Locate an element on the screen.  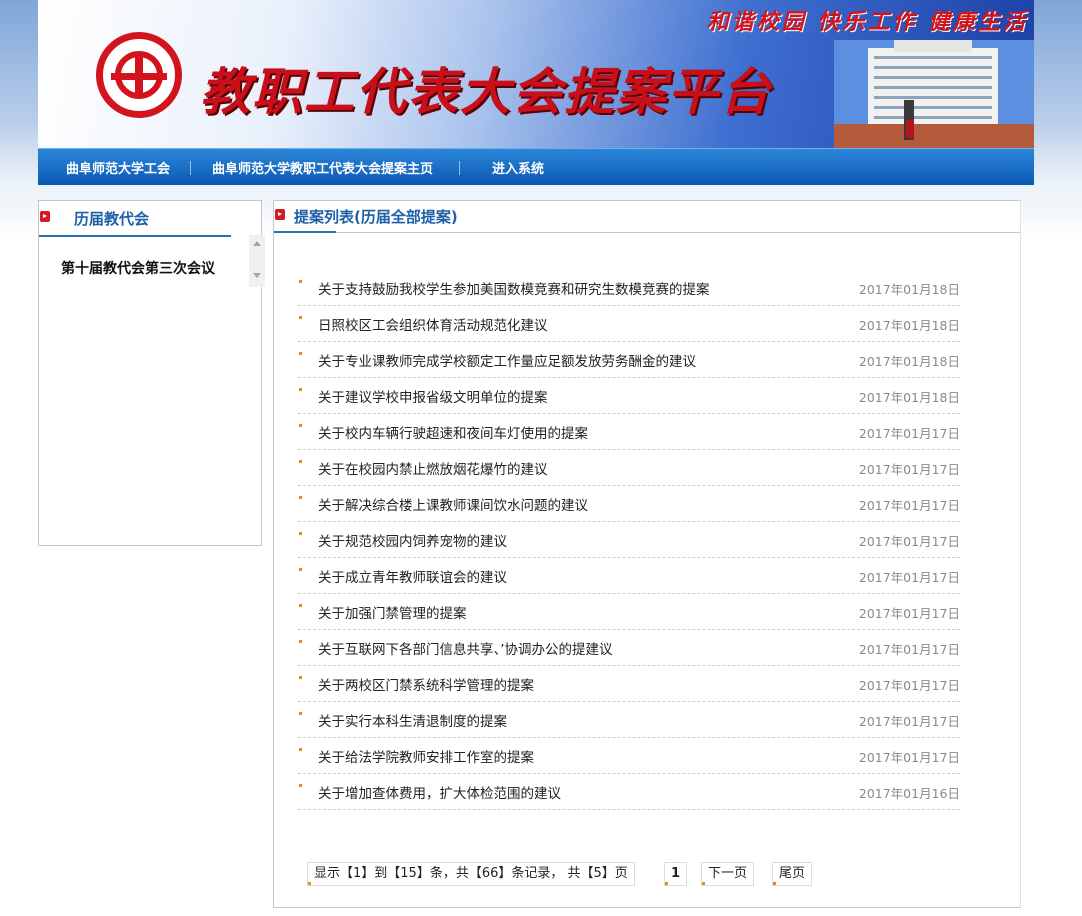
table-row: 关于建议学校申报省级文明单位的提案 2017年01月18日 is located at coordinates (629, 396).